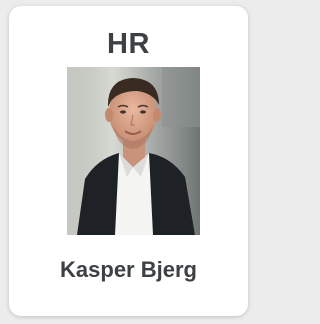 This screenshot has height=324, width=320. What do you see at coordinates (128, 44) in the screenshot?
I see `department-title: HR` at bounding box center [128, 44].